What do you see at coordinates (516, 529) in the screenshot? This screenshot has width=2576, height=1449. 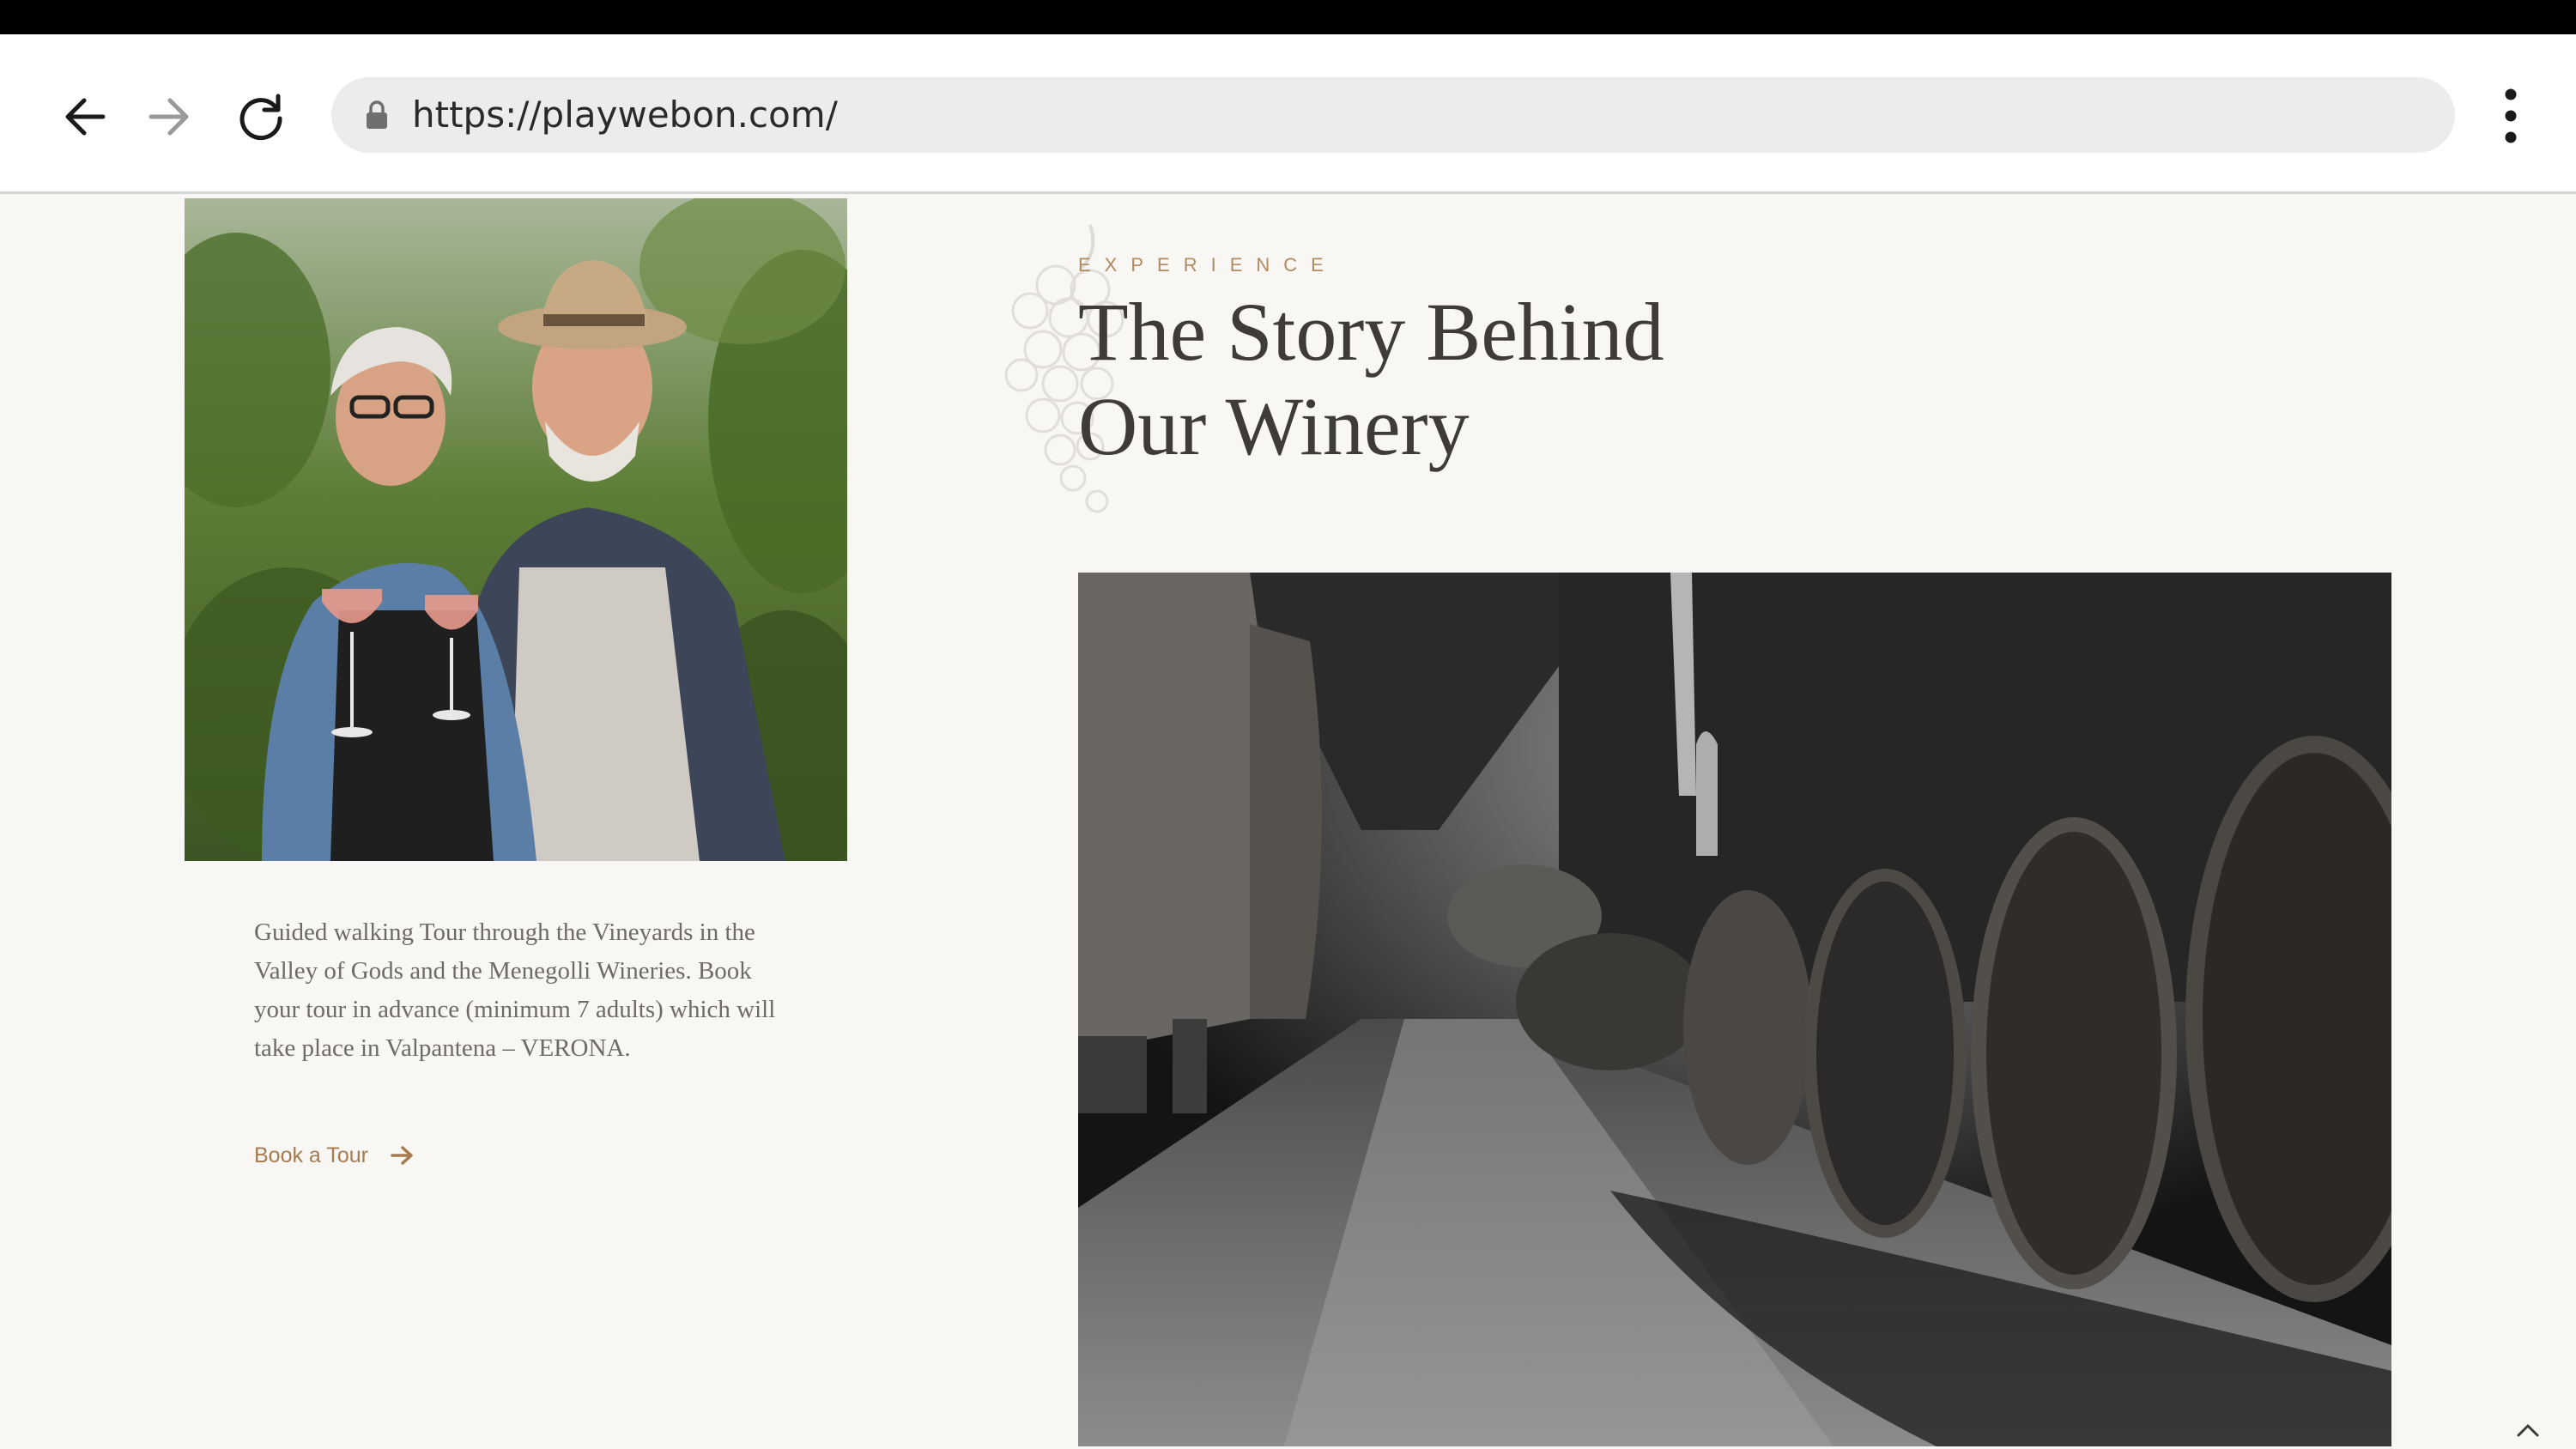 I see `couple-vineyard-photo` at bounding box center [516, 529].